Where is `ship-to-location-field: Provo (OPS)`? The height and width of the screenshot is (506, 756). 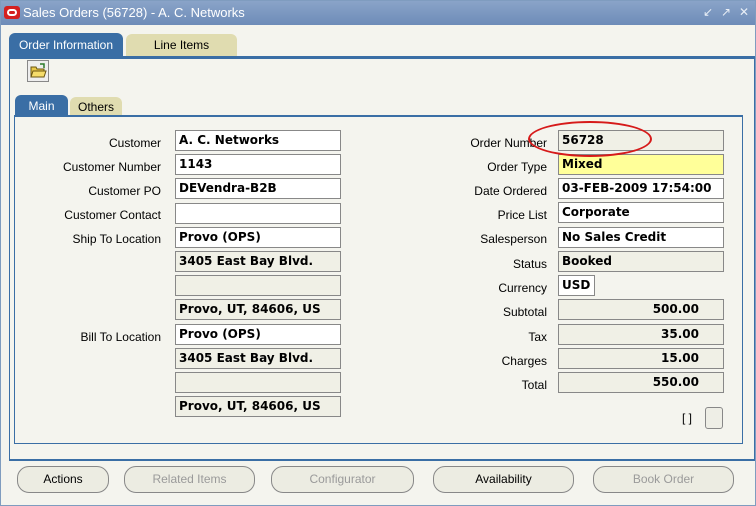 ship-to-location-field: Provo (OPS) is located at coordinates (258, 237).